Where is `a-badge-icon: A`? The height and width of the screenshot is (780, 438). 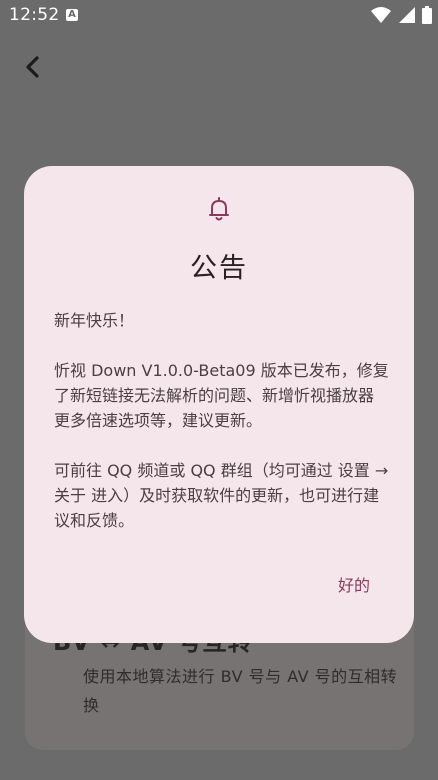
a-badge-icon: A is located at coordinates (72, 15).